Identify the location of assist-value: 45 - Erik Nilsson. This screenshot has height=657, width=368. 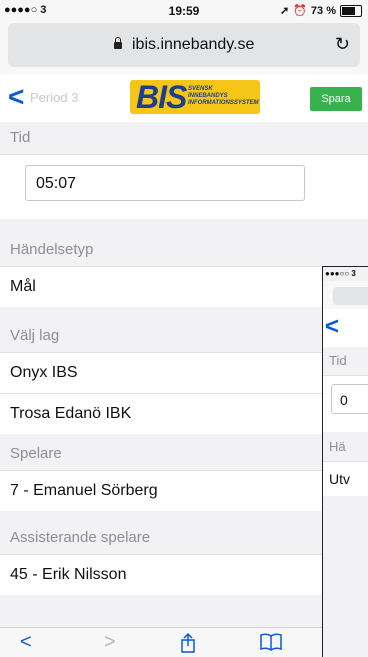
(68, 574).